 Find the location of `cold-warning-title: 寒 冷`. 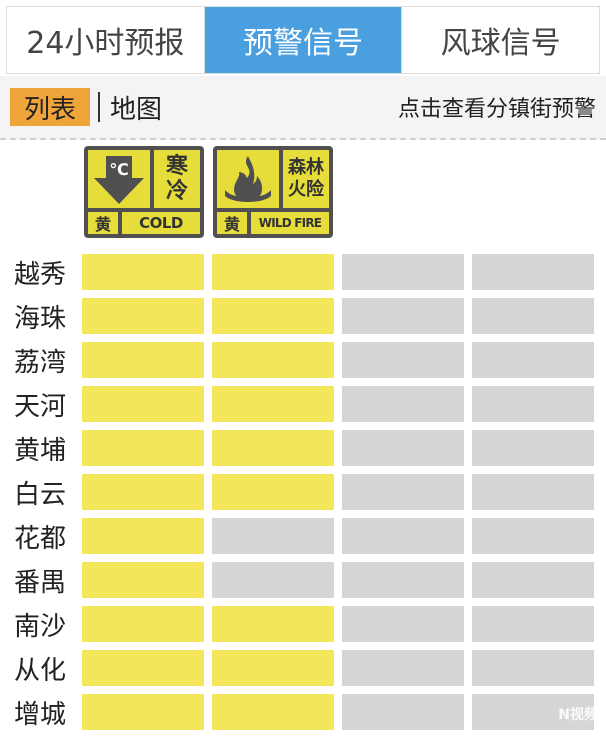

cold-warning-title: 寒 冷 is located at coordinates (177, 179).